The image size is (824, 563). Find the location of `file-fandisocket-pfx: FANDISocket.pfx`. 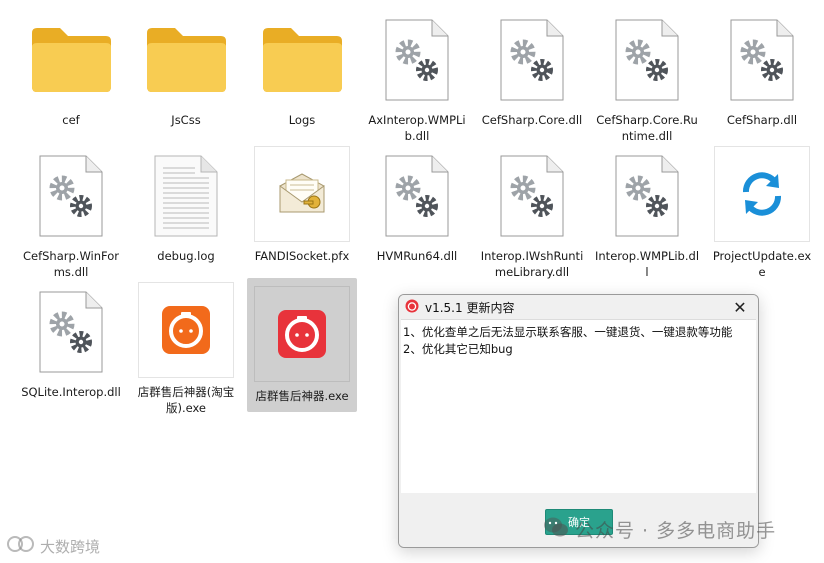

file-fandisocket-pfx: FANDISocket.pfx is located at coordinates (302, 201).